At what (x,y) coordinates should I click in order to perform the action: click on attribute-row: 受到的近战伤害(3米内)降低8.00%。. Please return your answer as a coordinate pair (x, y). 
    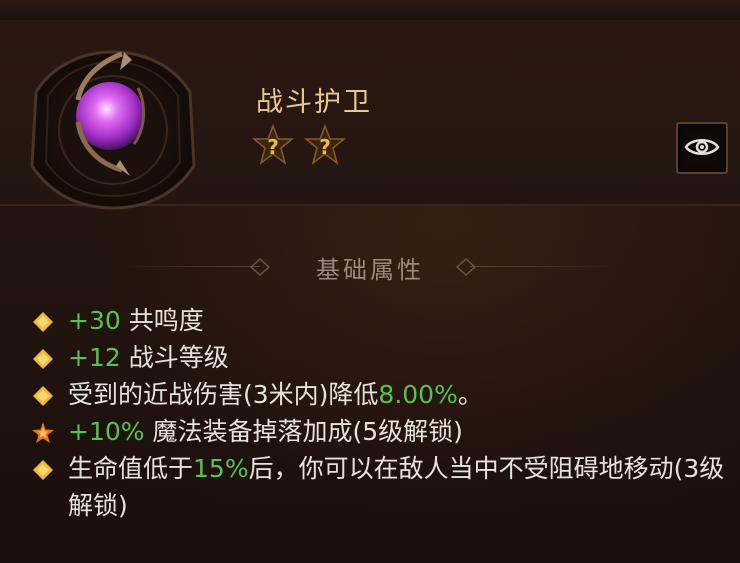
    Looking at the image, I should click on (376, 394).